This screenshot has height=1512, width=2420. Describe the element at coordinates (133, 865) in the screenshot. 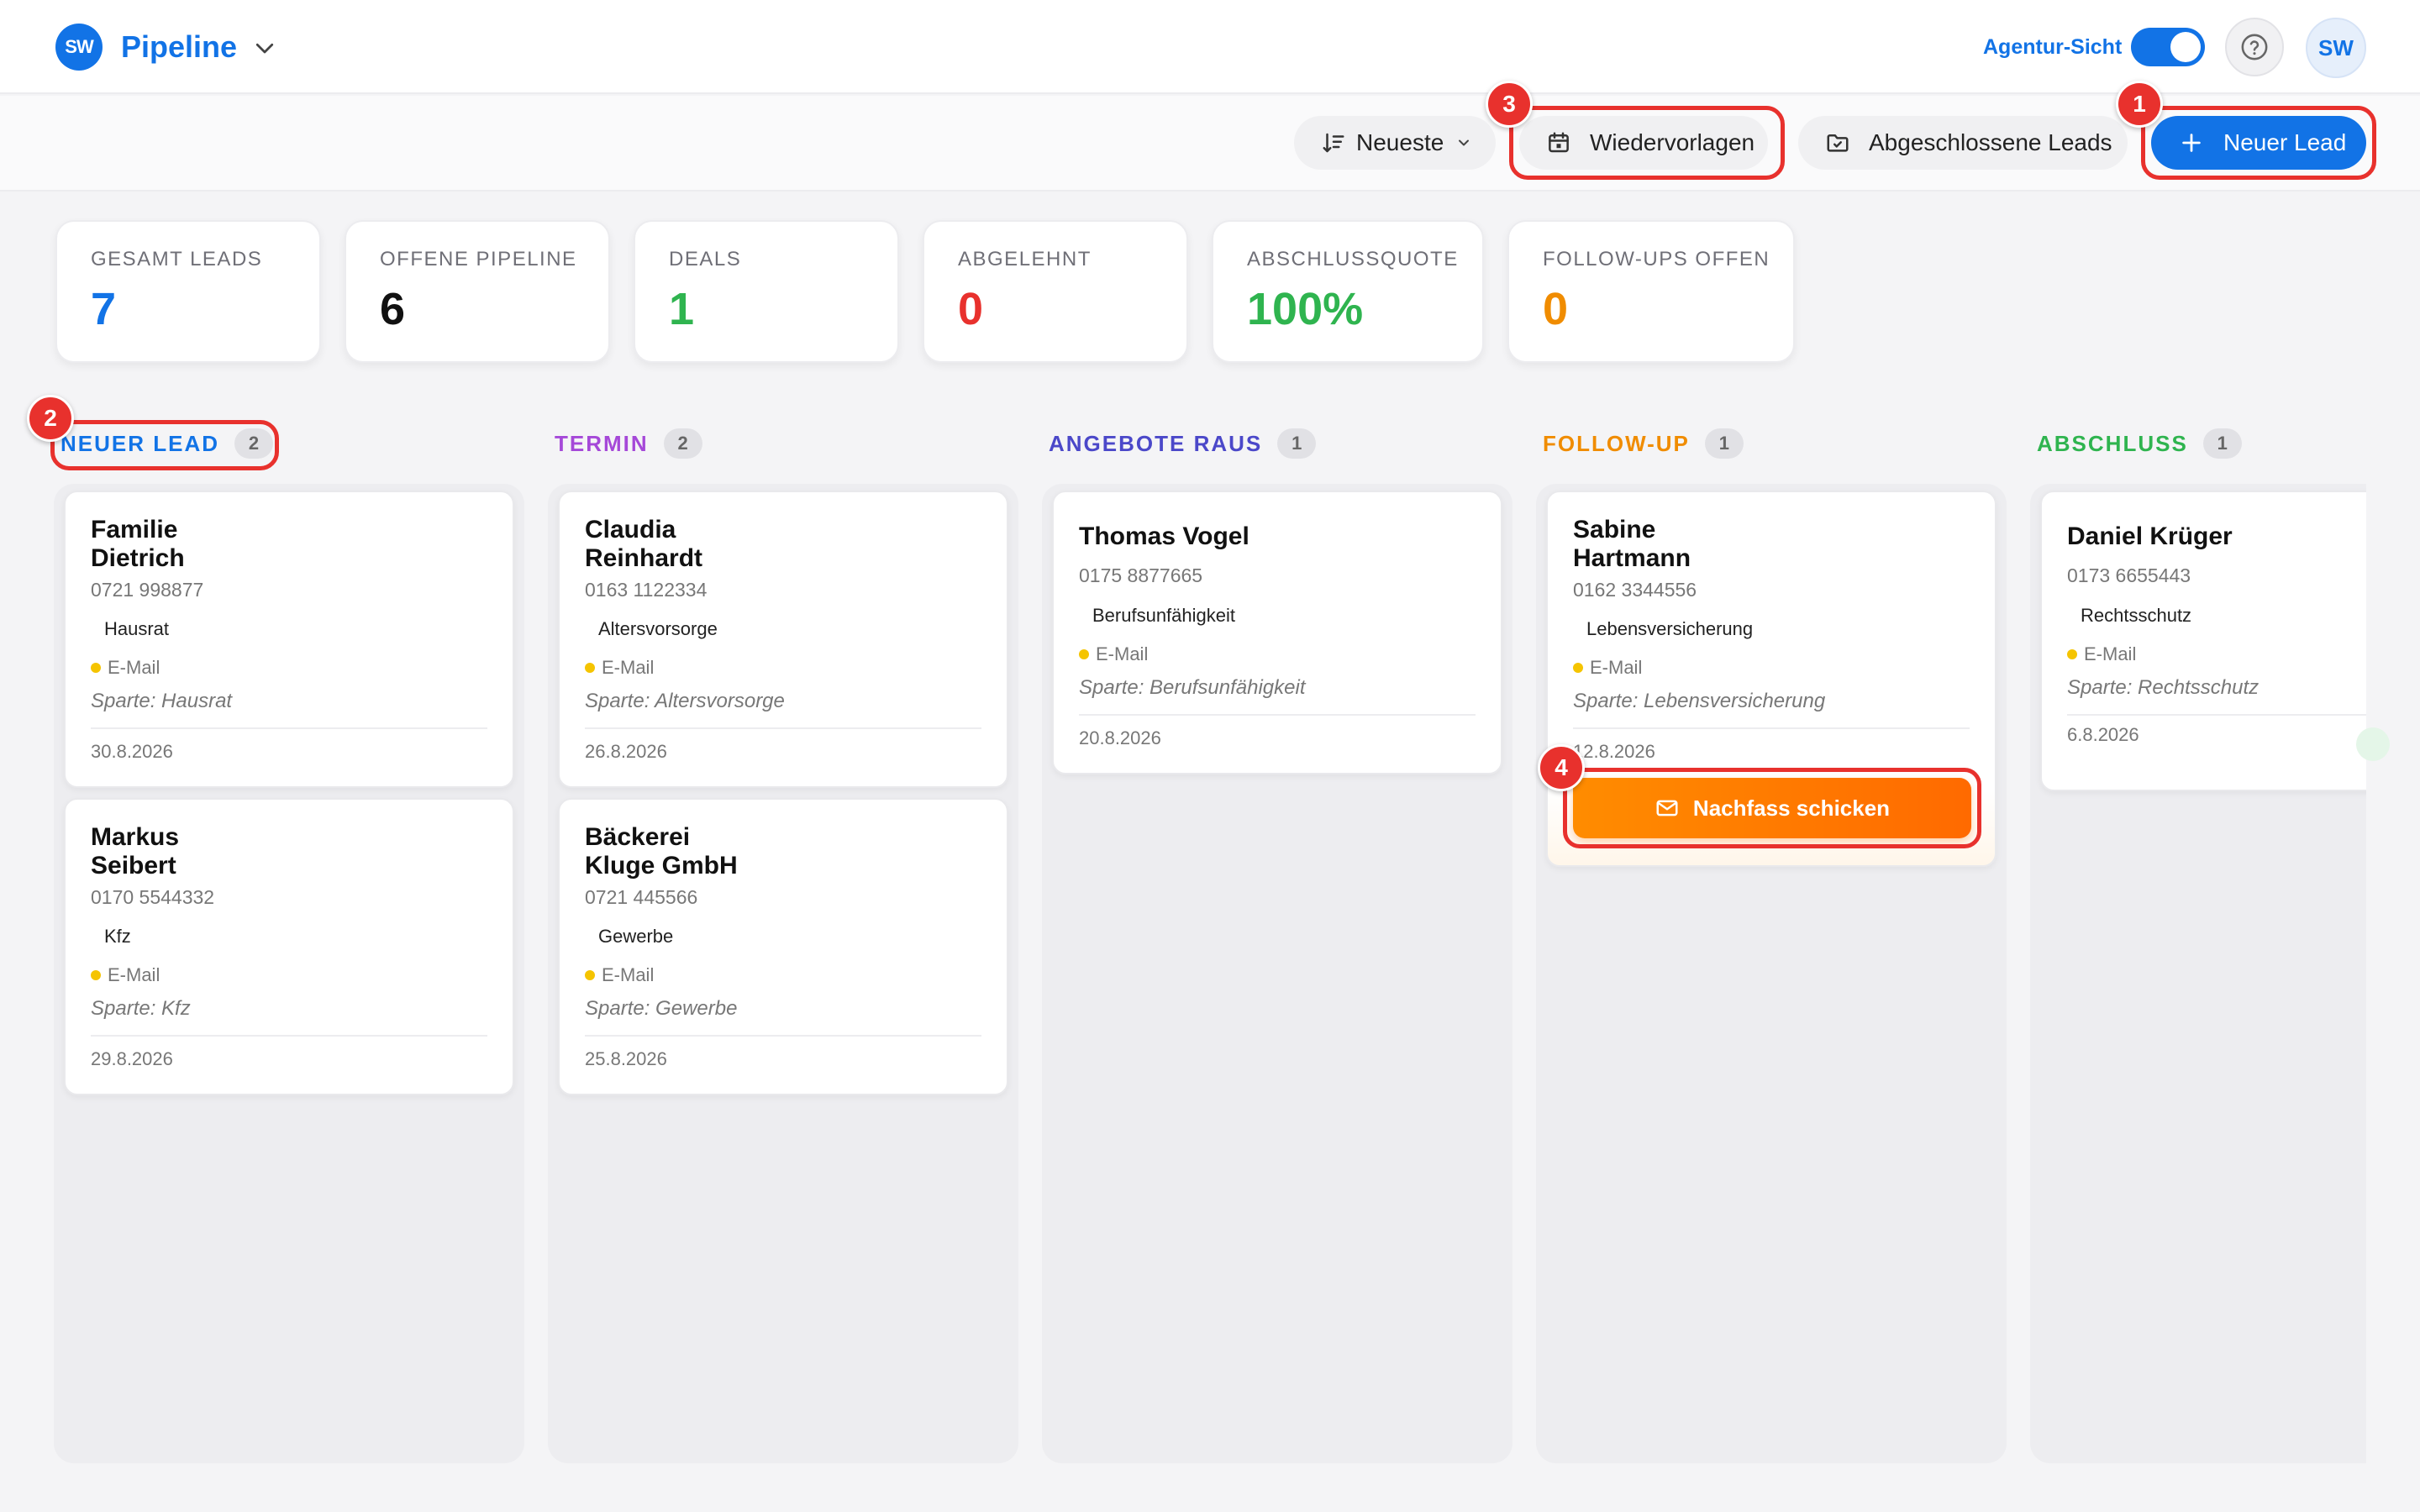

I see `lead-name-line: Seibert` at that location.